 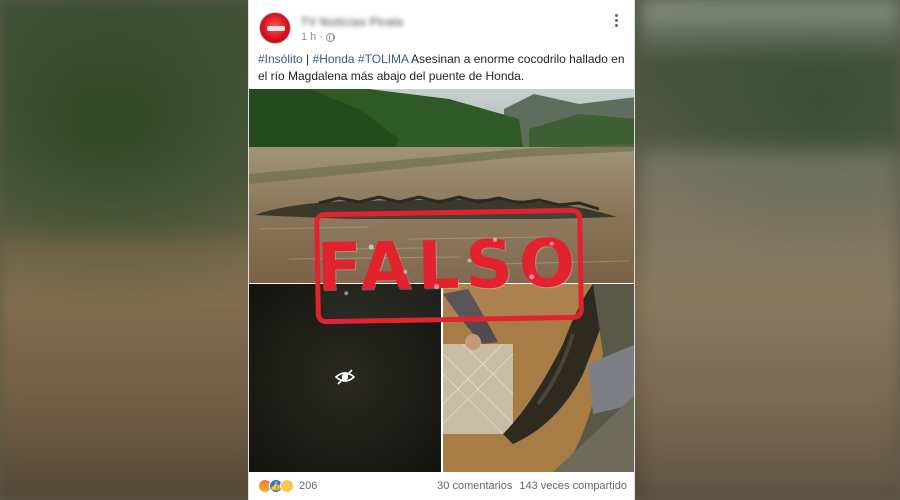 I want to click on globe-icon, so click(x=330, y=37).